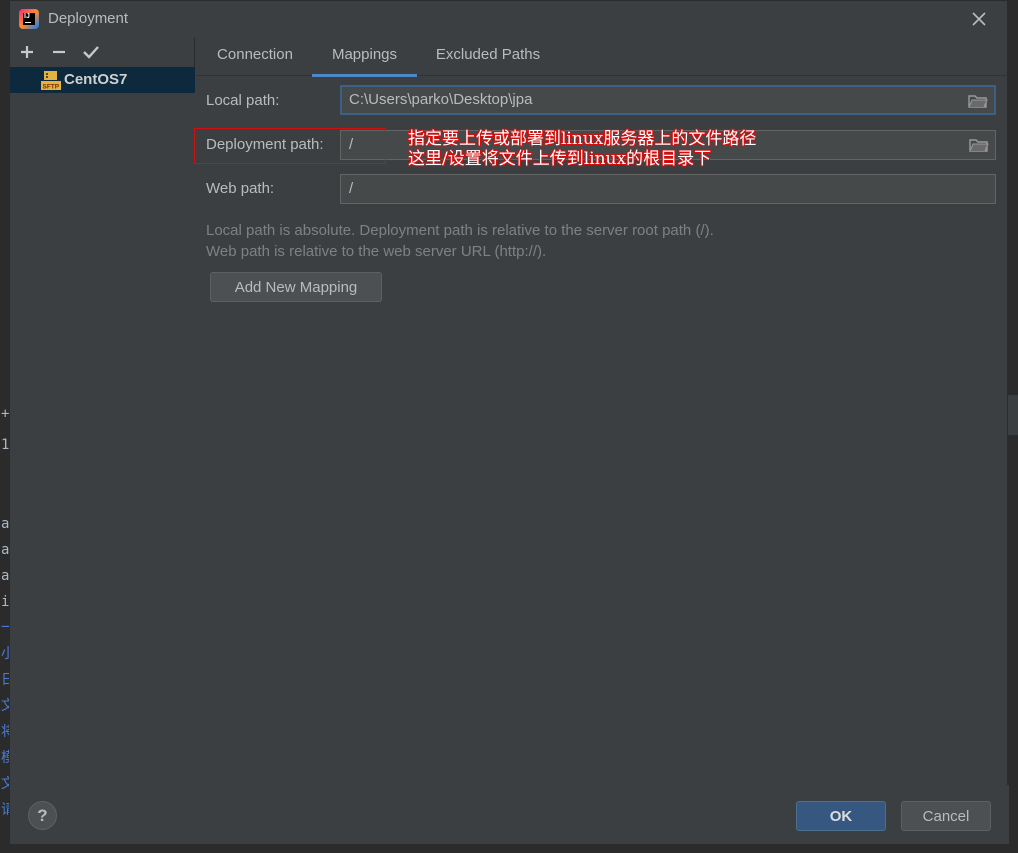 The height and width of the screenshot is (853, 1018). What do you see at coordinates (240, 188) in the screenshot?
I see `web-path-label: Web path:` at bounding box center [240, 188].